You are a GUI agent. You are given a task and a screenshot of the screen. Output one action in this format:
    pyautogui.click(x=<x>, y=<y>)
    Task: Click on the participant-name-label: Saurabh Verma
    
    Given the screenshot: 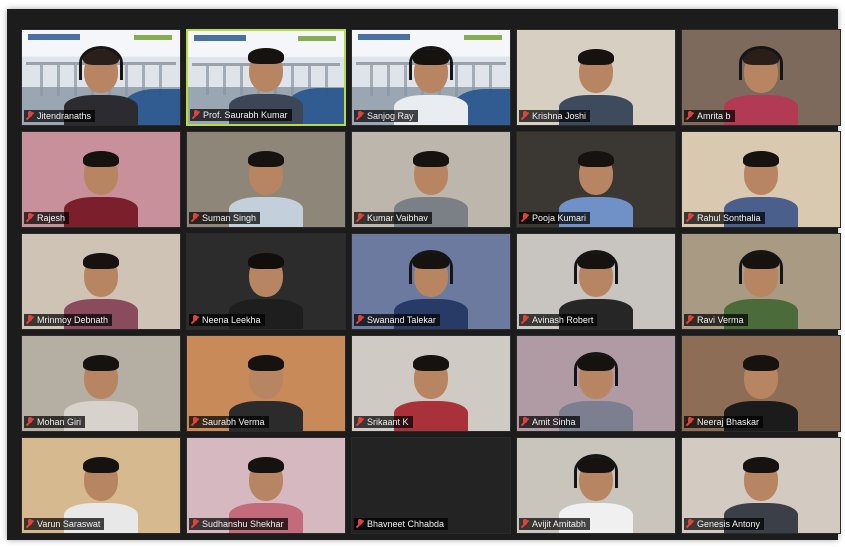 What is the action you would take?
    pyautogui.click(x=229, y=422)
    